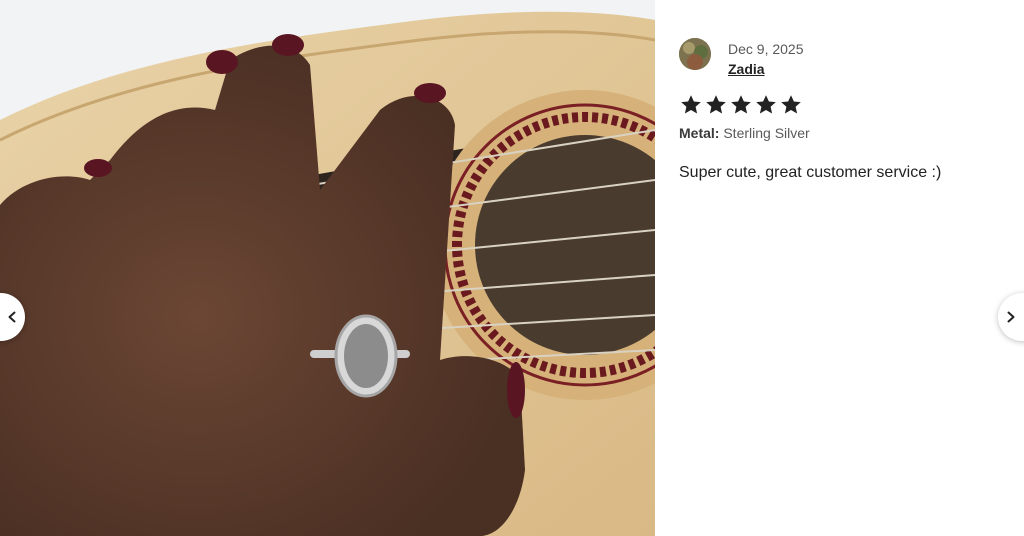 The width and height of the screenshot is (1024, 536). Describe the element at coordinates (746, 69) in the screenshot. I see `reviewer-name-link: Zadia` at that location.